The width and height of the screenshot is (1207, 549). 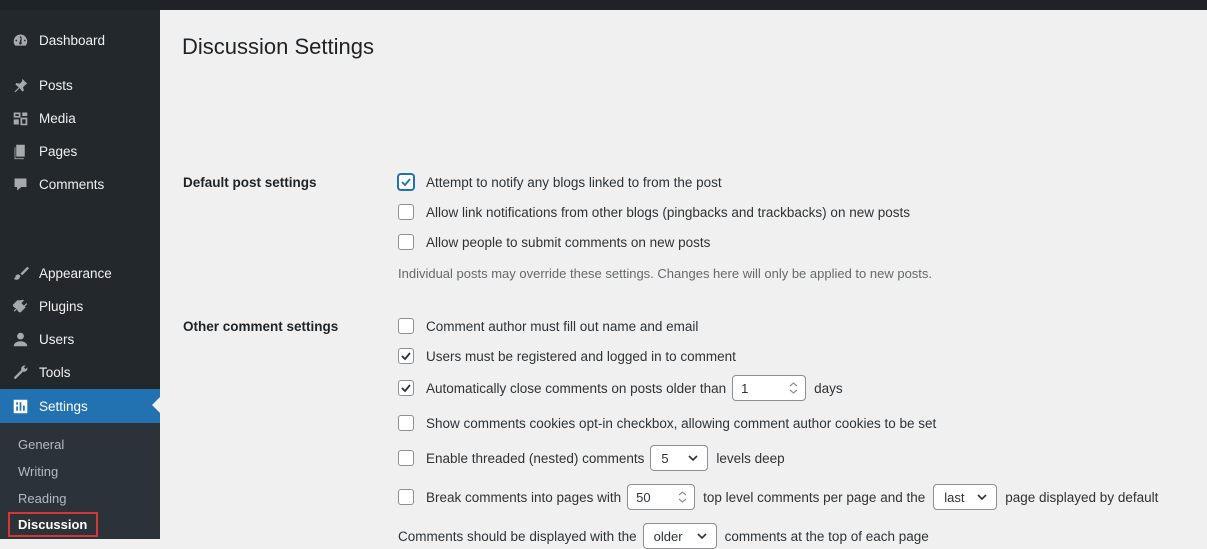 What do you see at coordinates (55, 372) in the screenshot?
I see `sidebar-item-label: Tools` at bounding box center [55, 372].